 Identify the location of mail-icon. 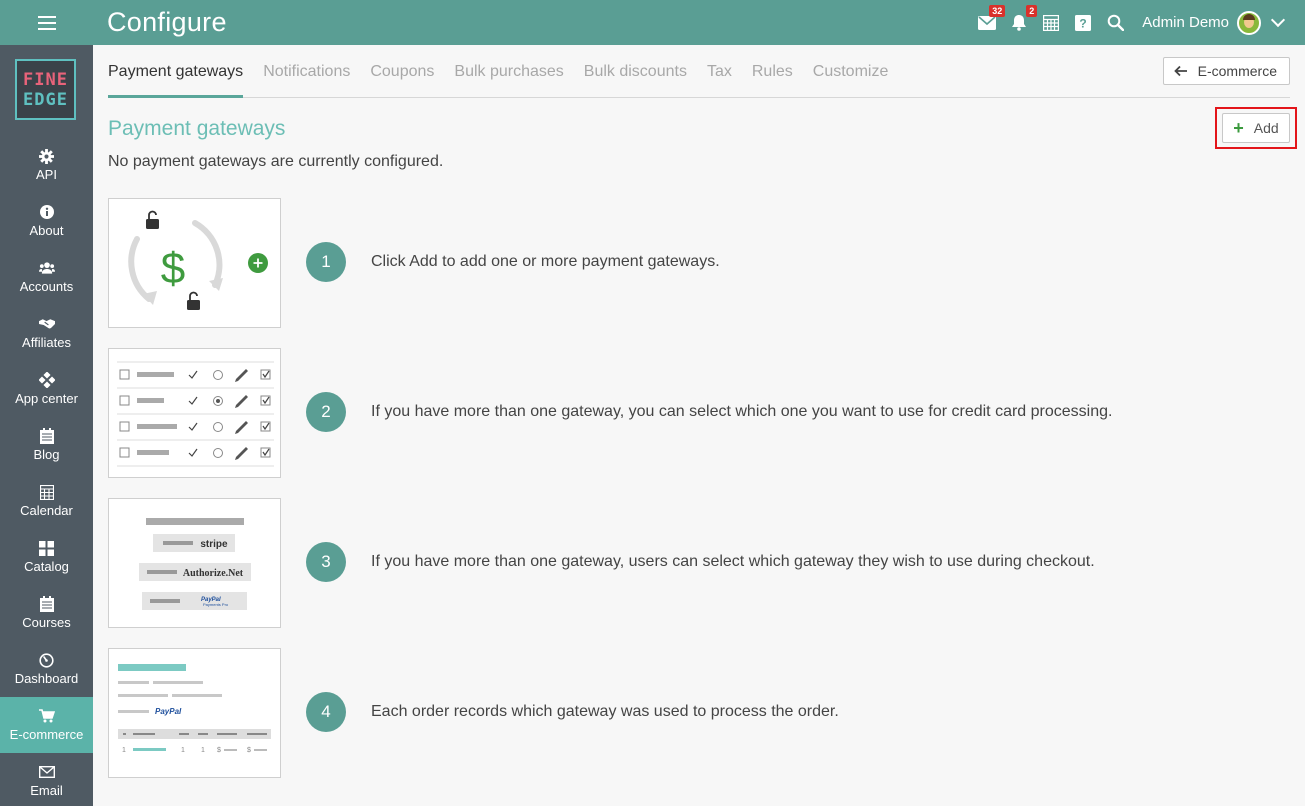
(987, 22).